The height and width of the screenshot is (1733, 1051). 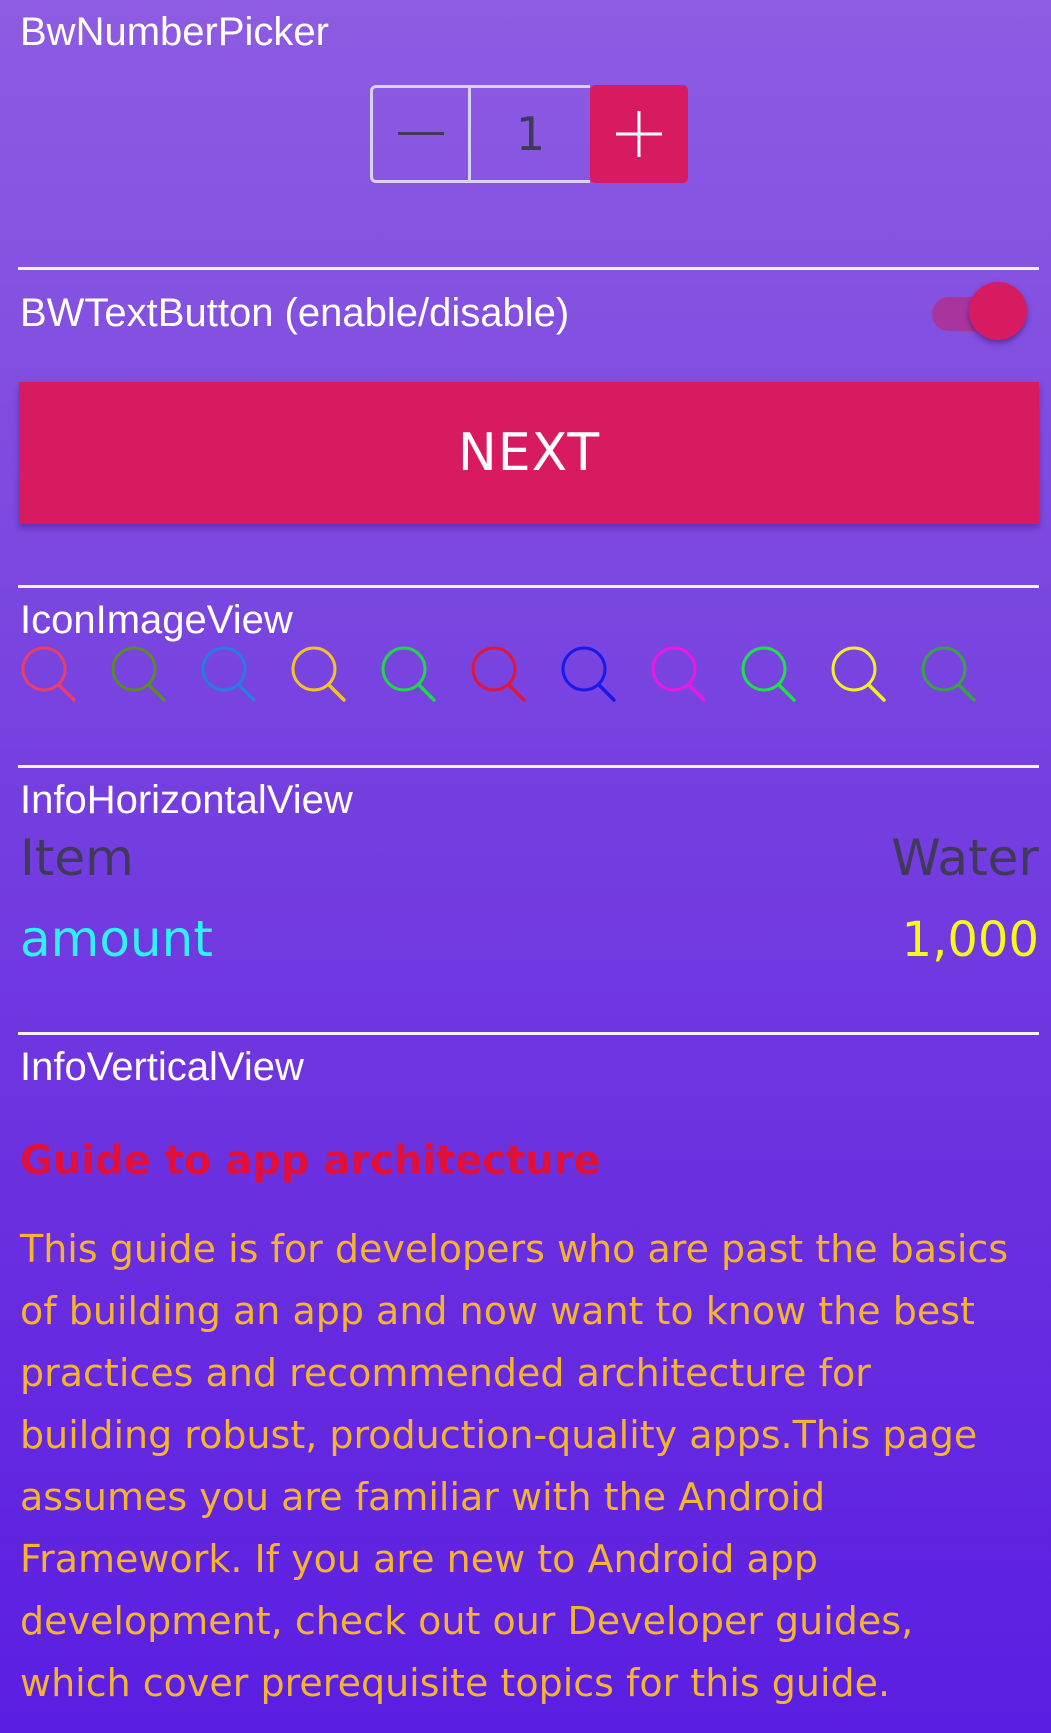 What do you see at coordinates (295, 313) in the screenshot?
I see `text-button-section-label: BWTextButton (enable/disable)` at bounding box center [295, 313].